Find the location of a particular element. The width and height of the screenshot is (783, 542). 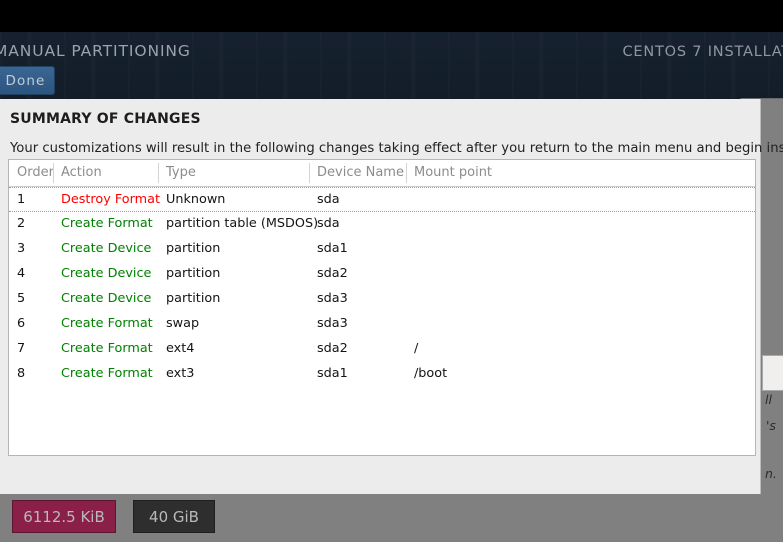

capacity-free-label: 6112.5 KiB is located at coordinates (64, 516).